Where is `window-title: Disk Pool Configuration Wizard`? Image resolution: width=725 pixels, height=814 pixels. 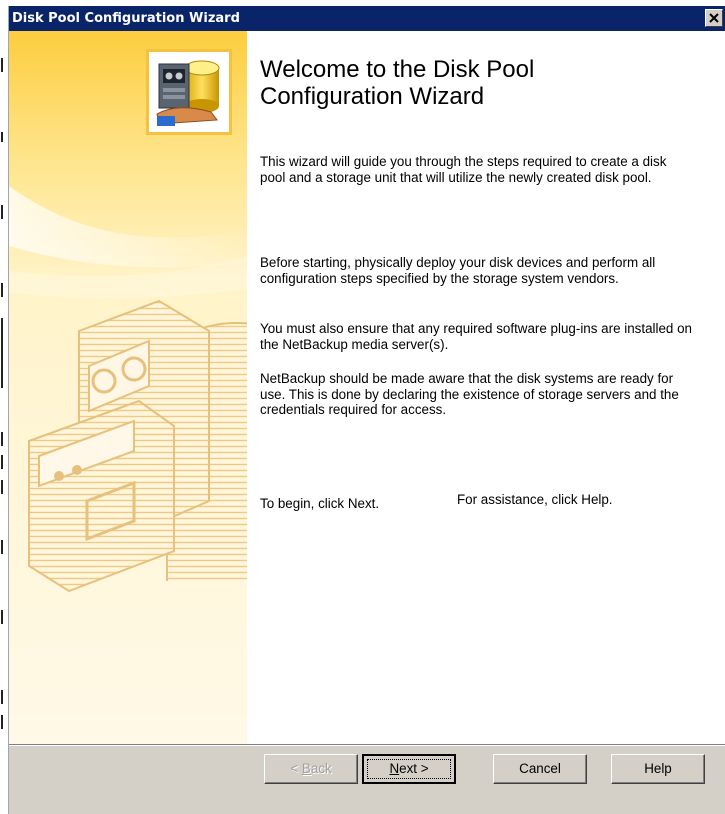 window-title: Disk Pool Configuration Wizard is located at coordinates (126, 18).